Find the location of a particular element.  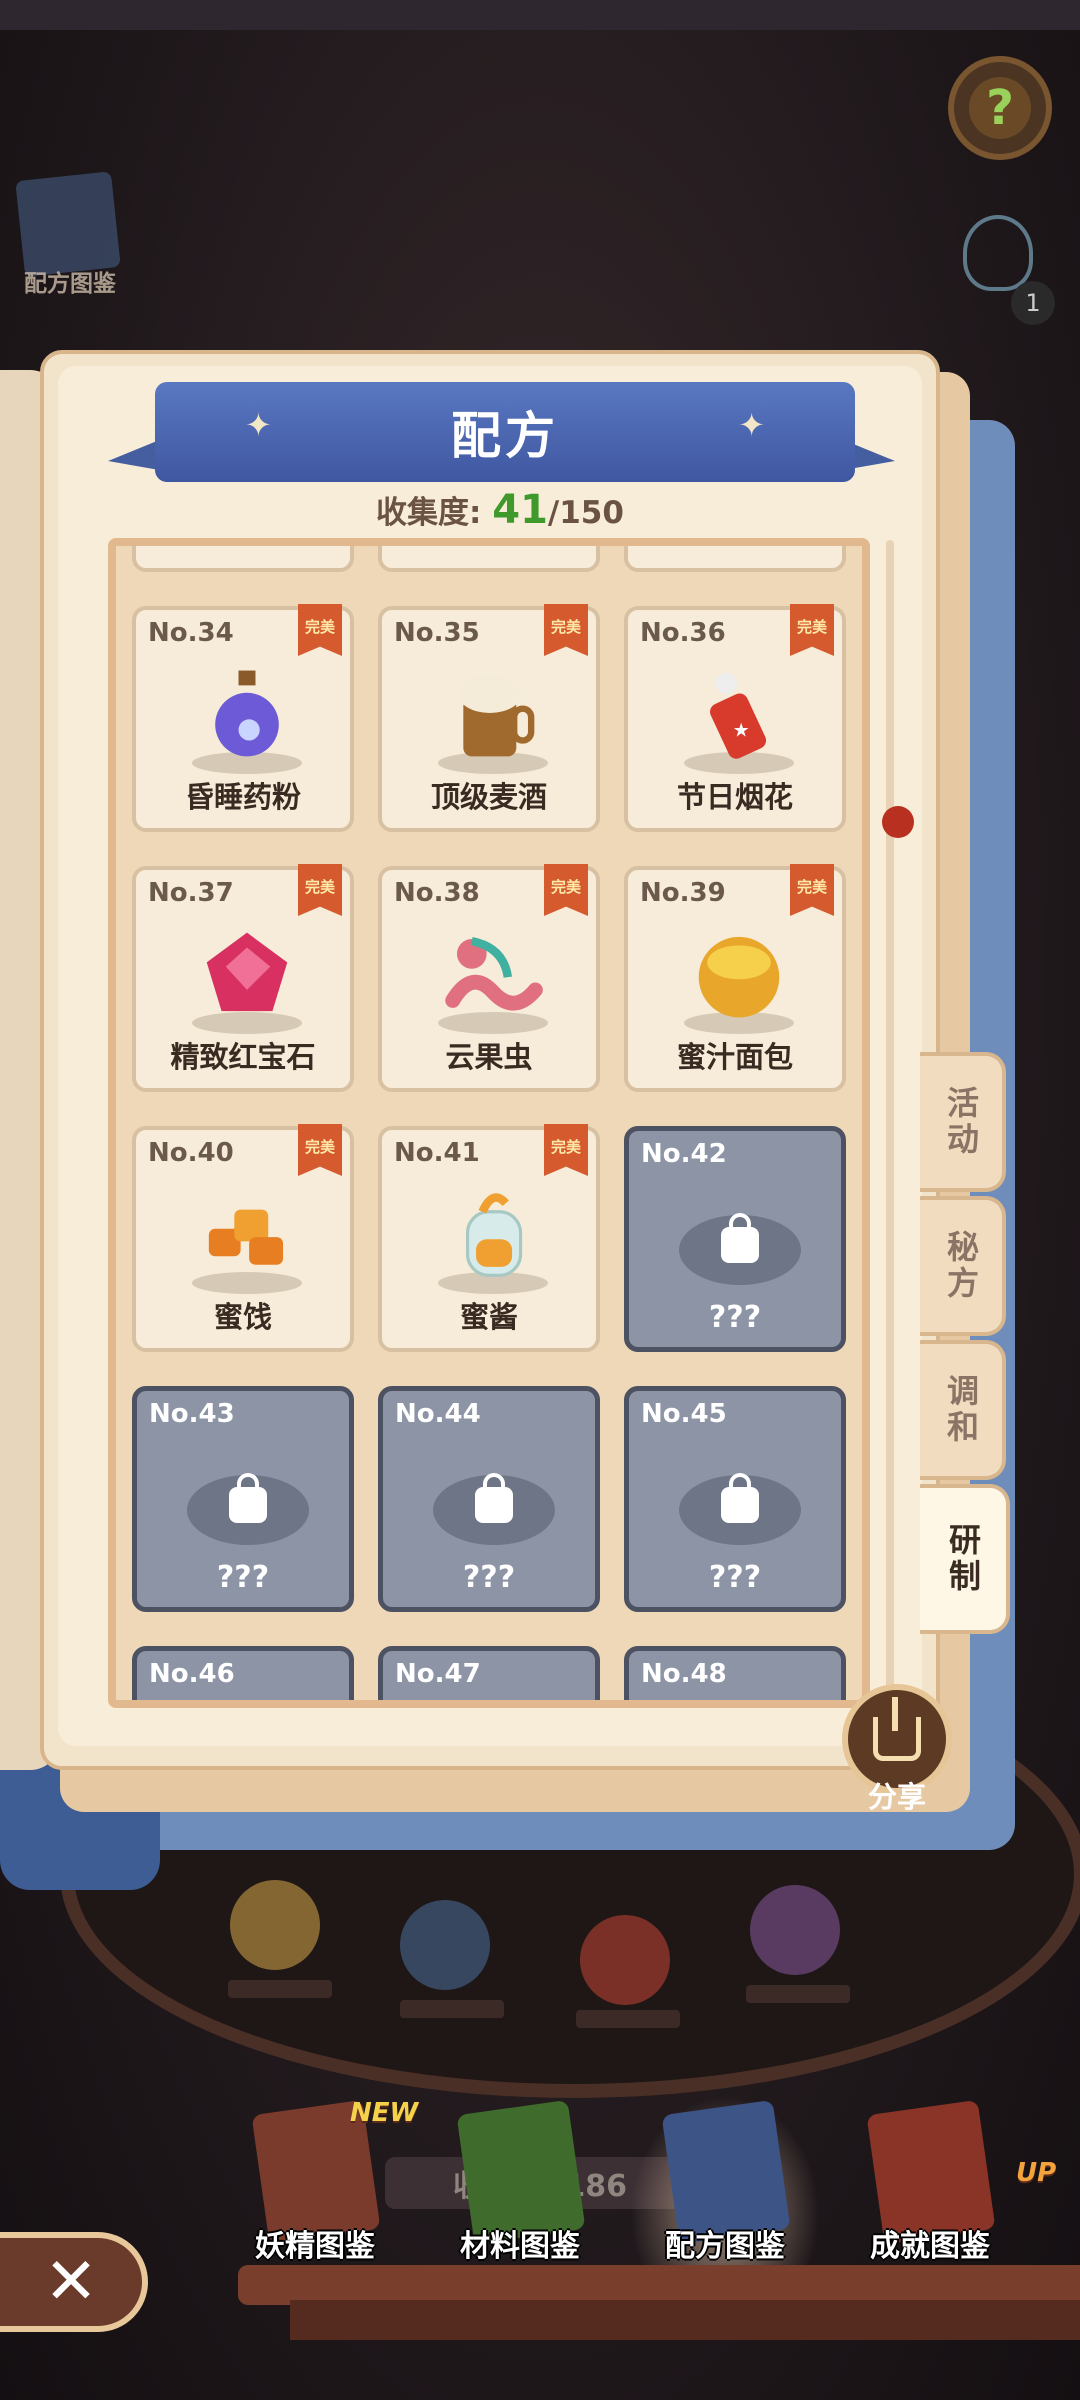

hint-count: 1 is located at coordinates (1033, 303).